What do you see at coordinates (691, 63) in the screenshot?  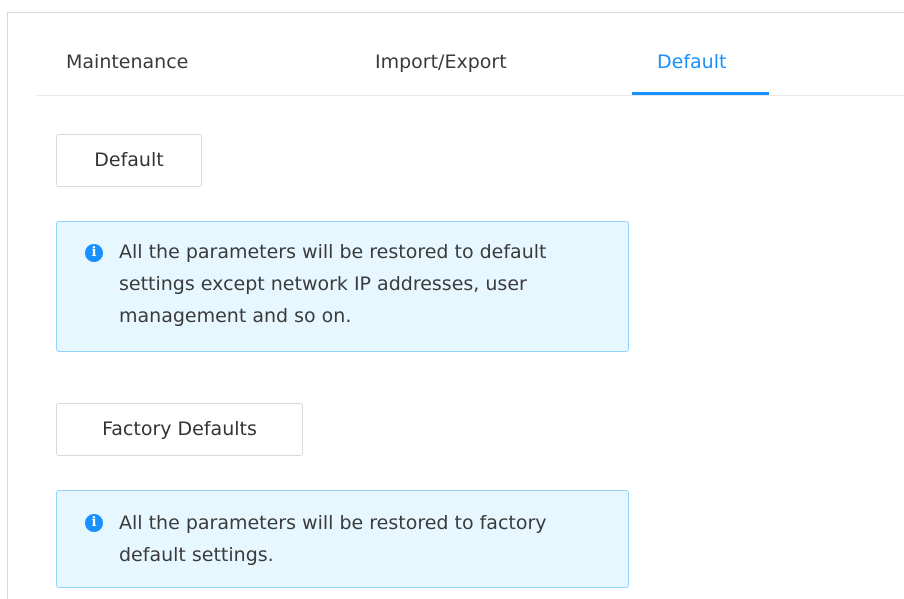 I see `tab-default: Default` at bounding box center [691, 63].